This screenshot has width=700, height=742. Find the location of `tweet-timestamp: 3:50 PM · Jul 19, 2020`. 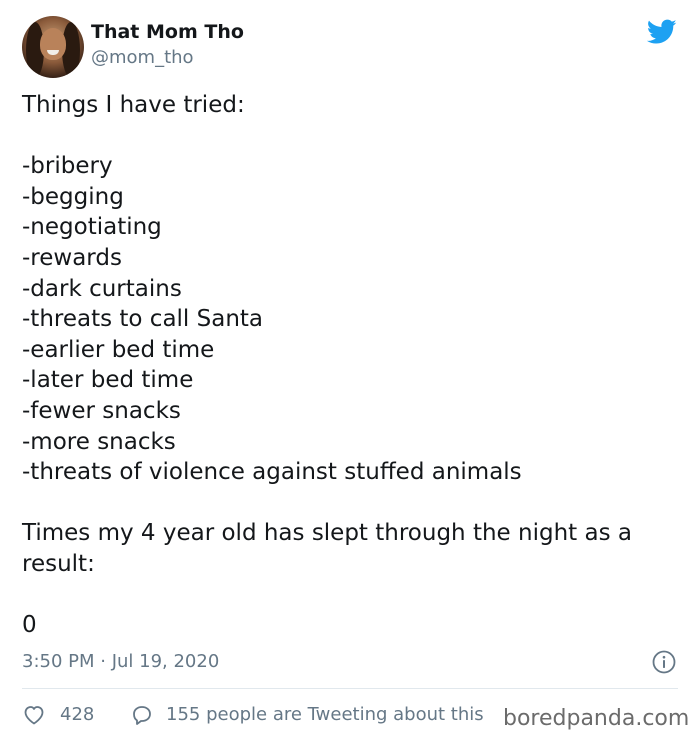

tweet-timestamp: 3:50 PM · Jul 19, 2020 is located at coordinates (120, 661).